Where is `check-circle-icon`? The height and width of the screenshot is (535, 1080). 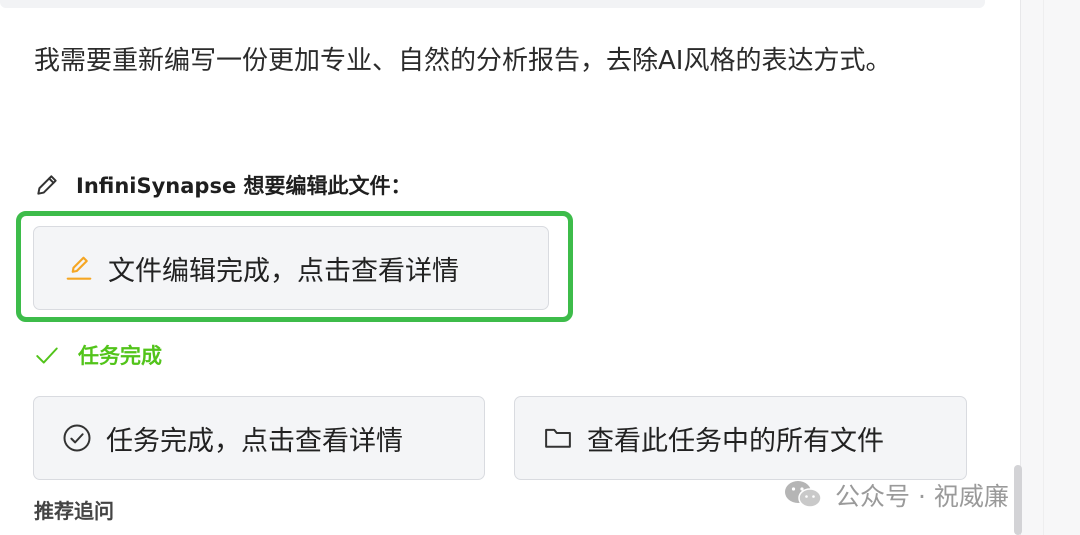
check-circle-icon is located at coordinates (77, 438).